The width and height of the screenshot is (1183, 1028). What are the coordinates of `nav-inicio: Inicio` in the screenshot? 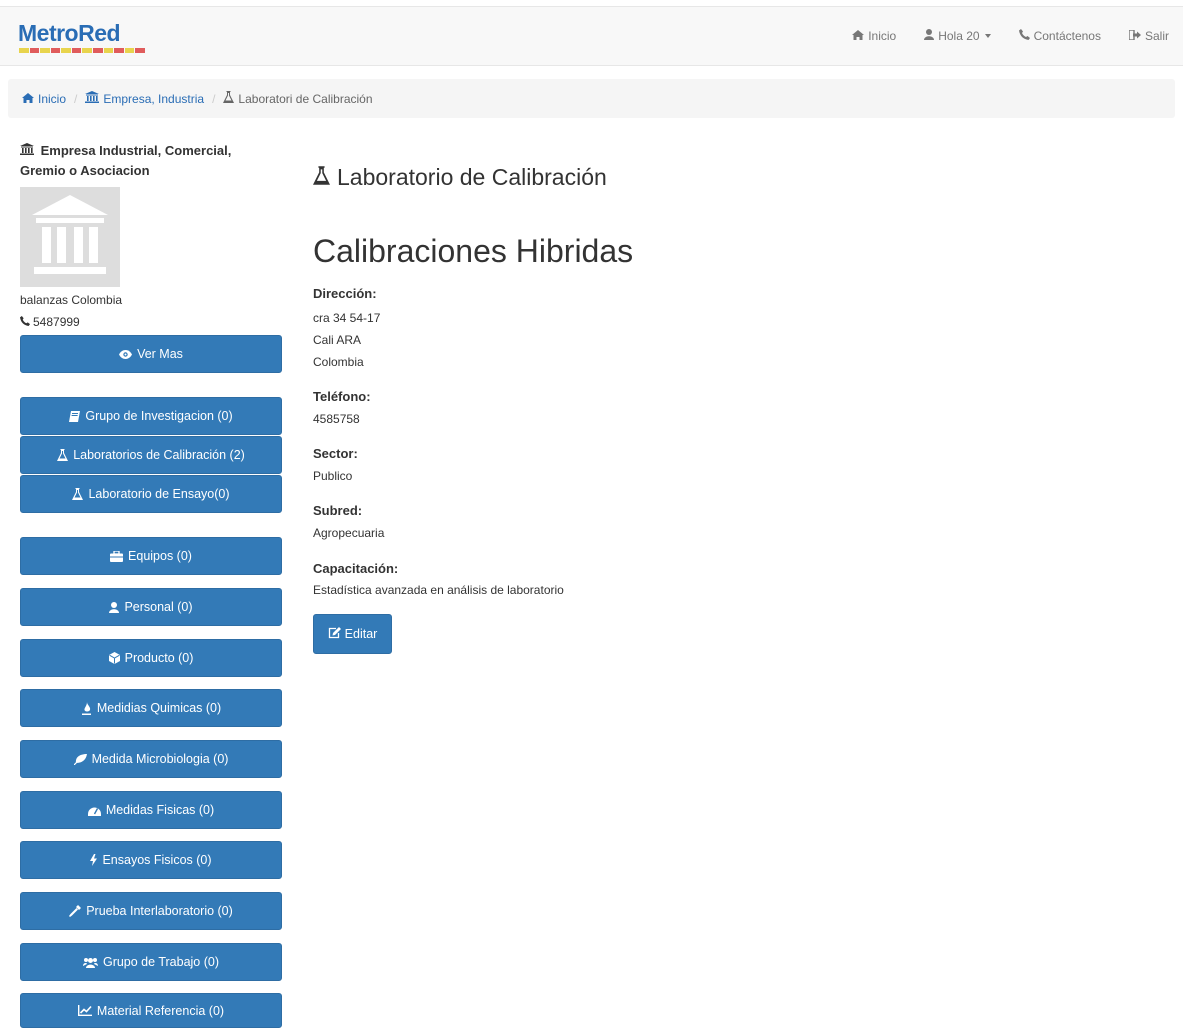 It's located at (874, 36).